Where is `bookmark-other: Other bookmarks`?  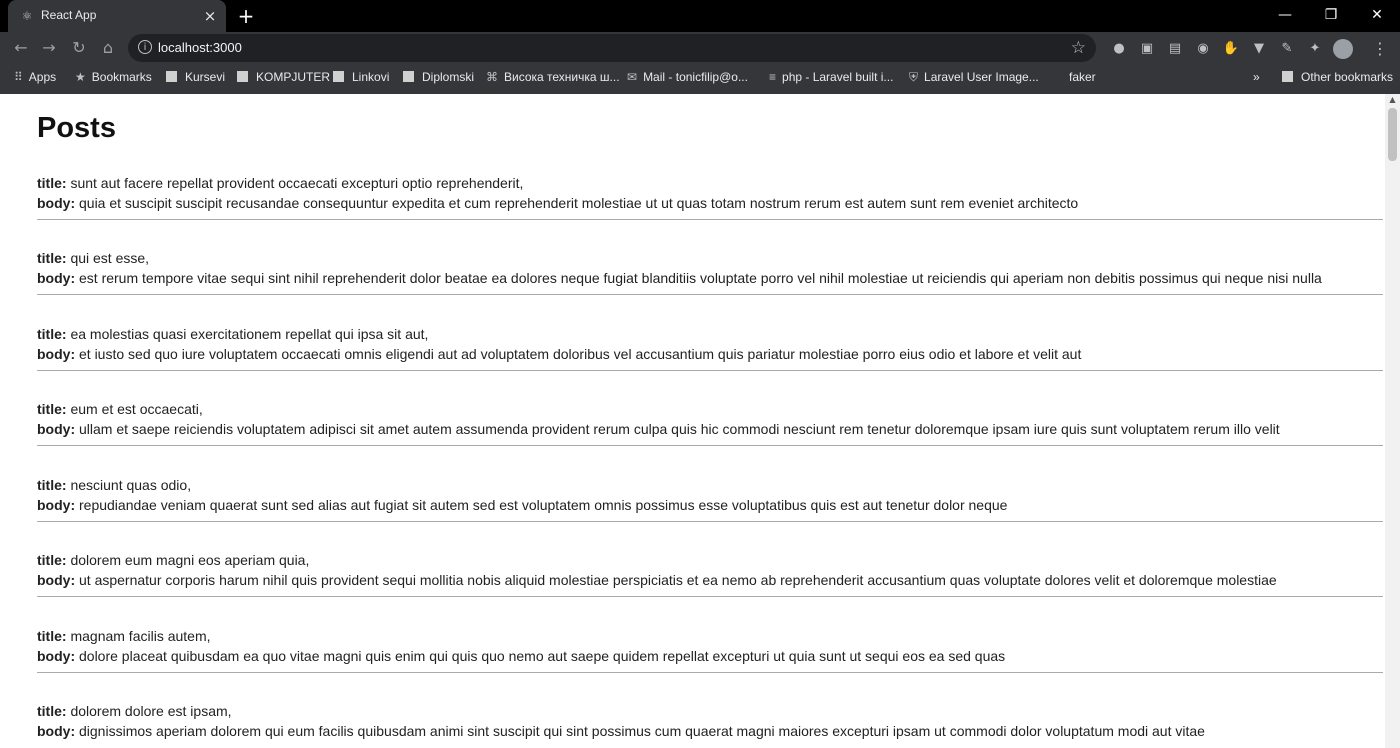
bookmark-other: Other bookmarks is located at coordinates (1337, 77).